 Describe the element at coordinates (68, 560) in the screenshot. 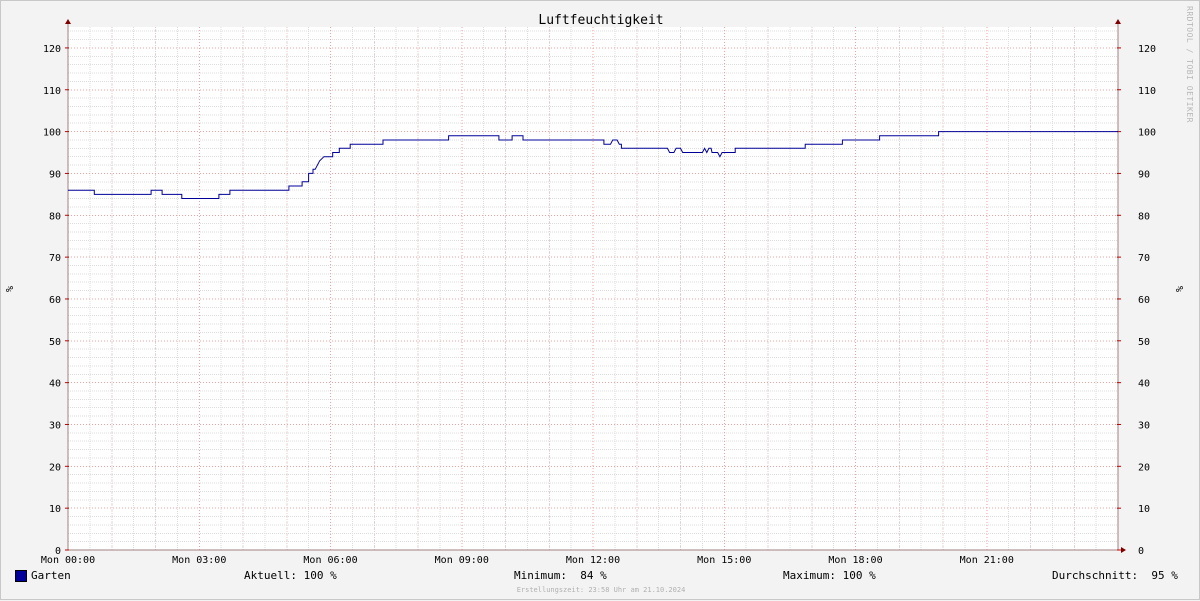

I see `x-tick-label: Mon 00:00` at that location.